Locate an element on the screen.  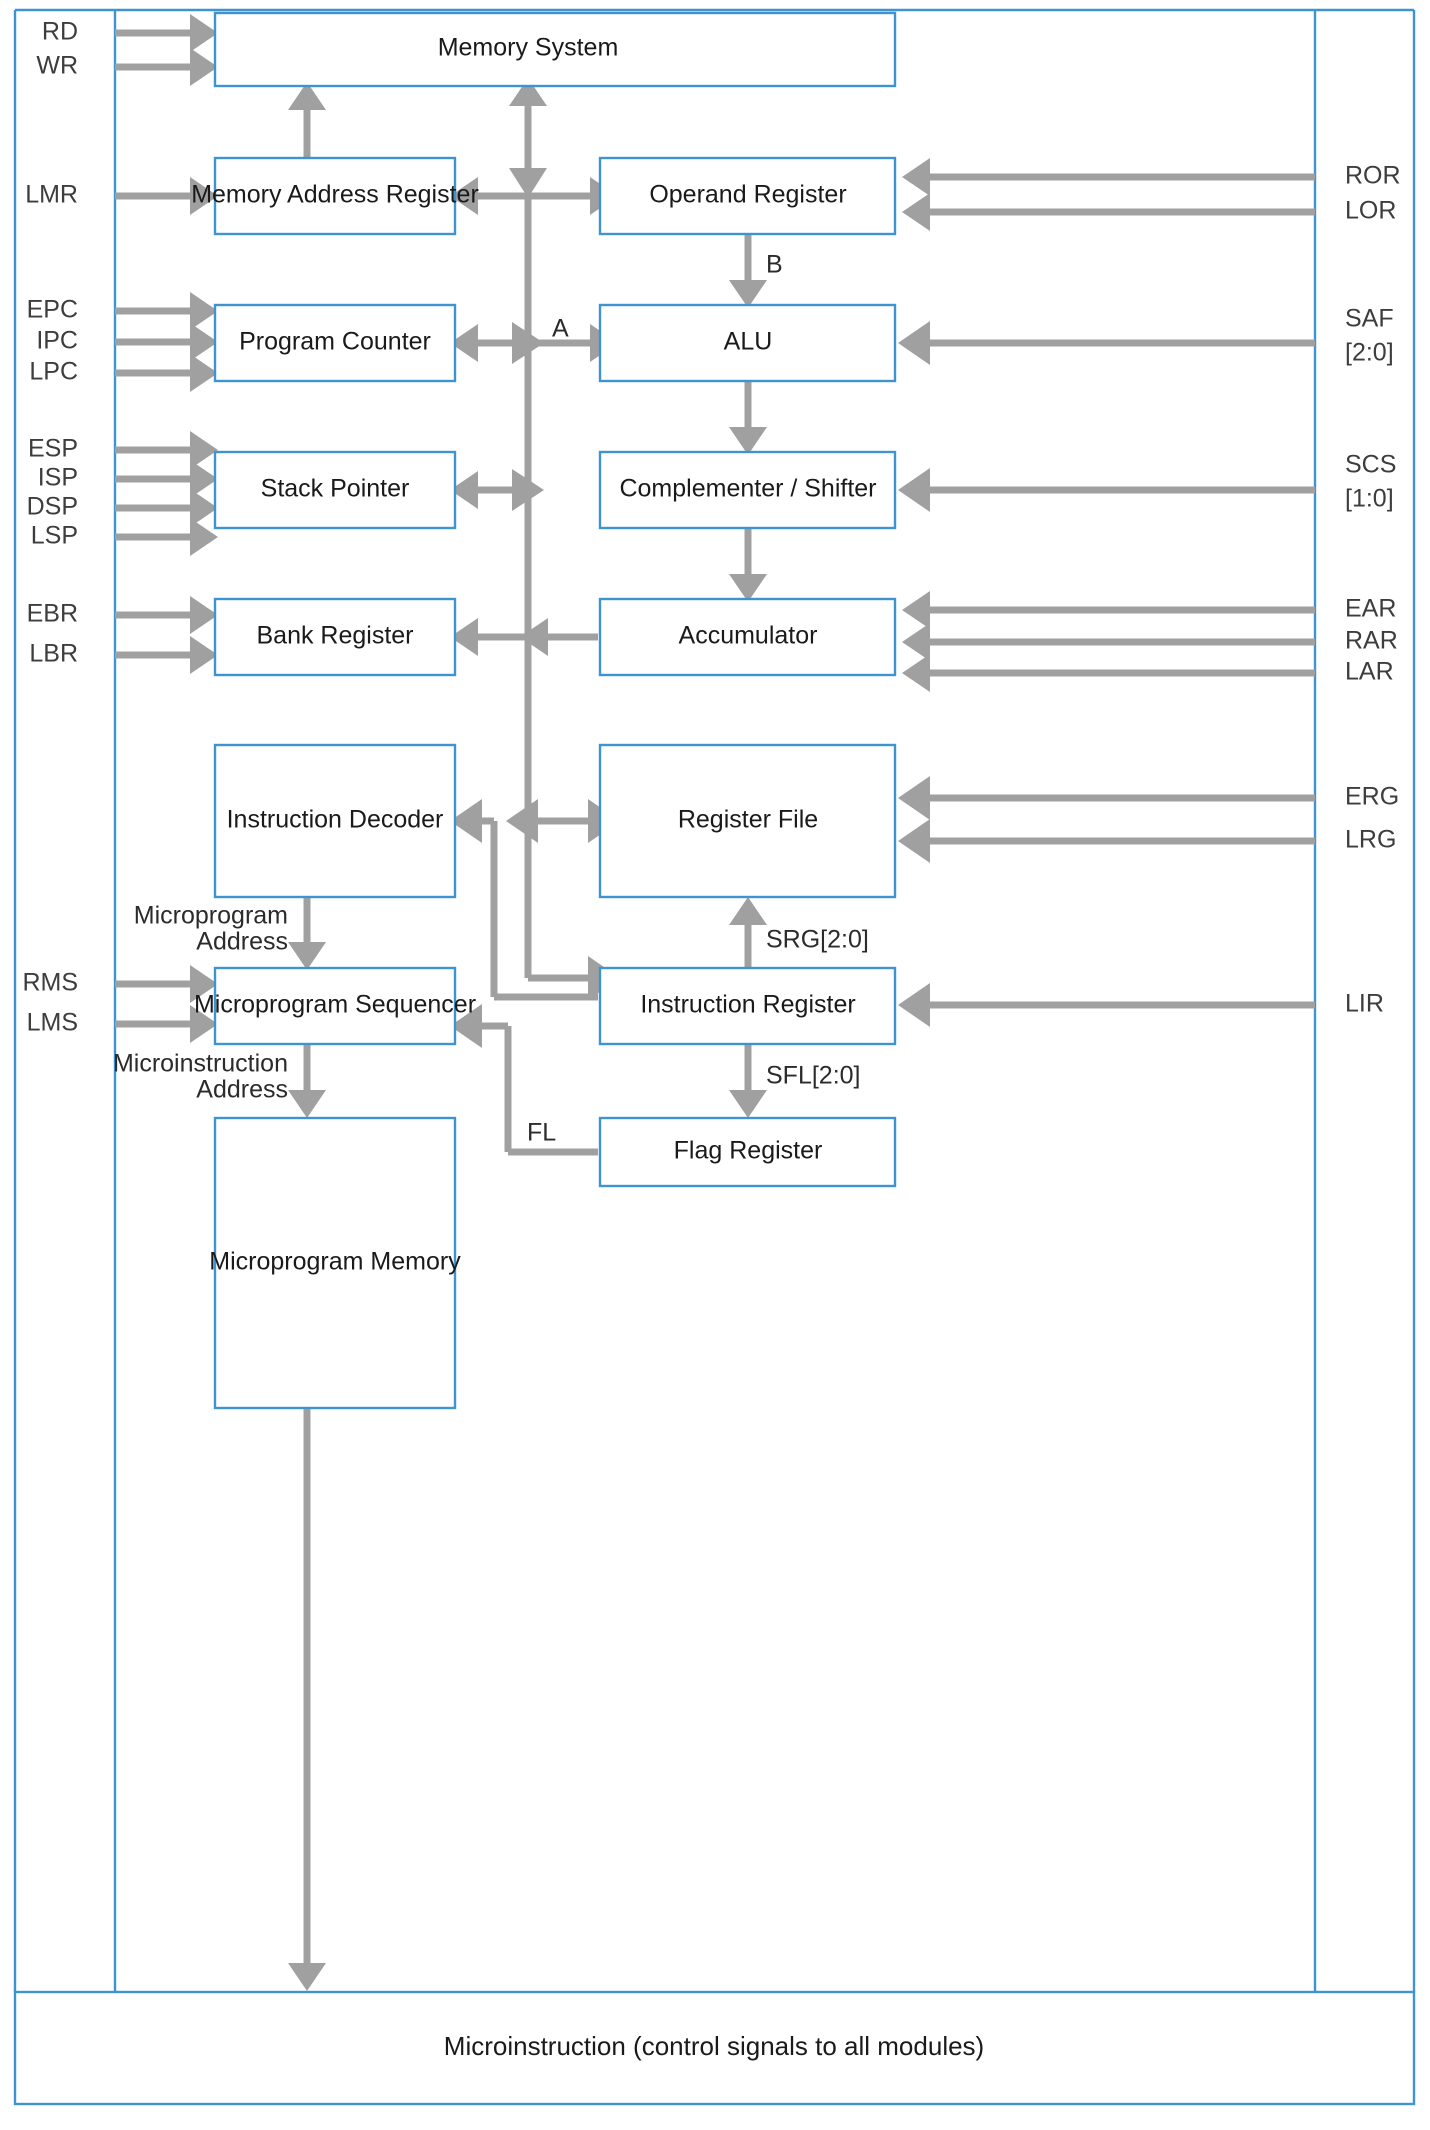
block-microprogram-memory: Microprogram Memory is located at coordinates (335, 1263).